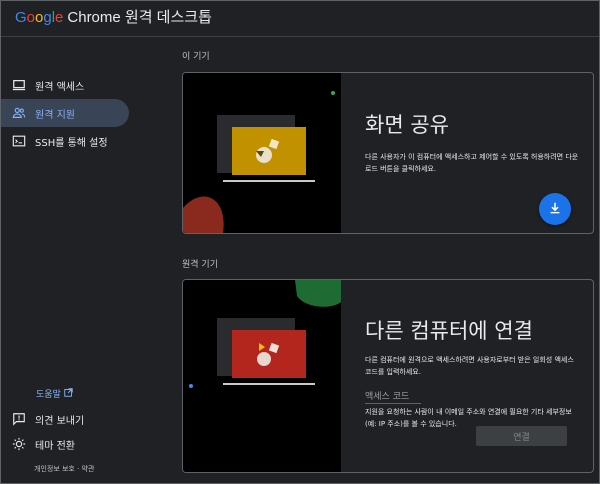 This screenshot has height=484, width=600. I want to click on download-icon, so click(555, 209).